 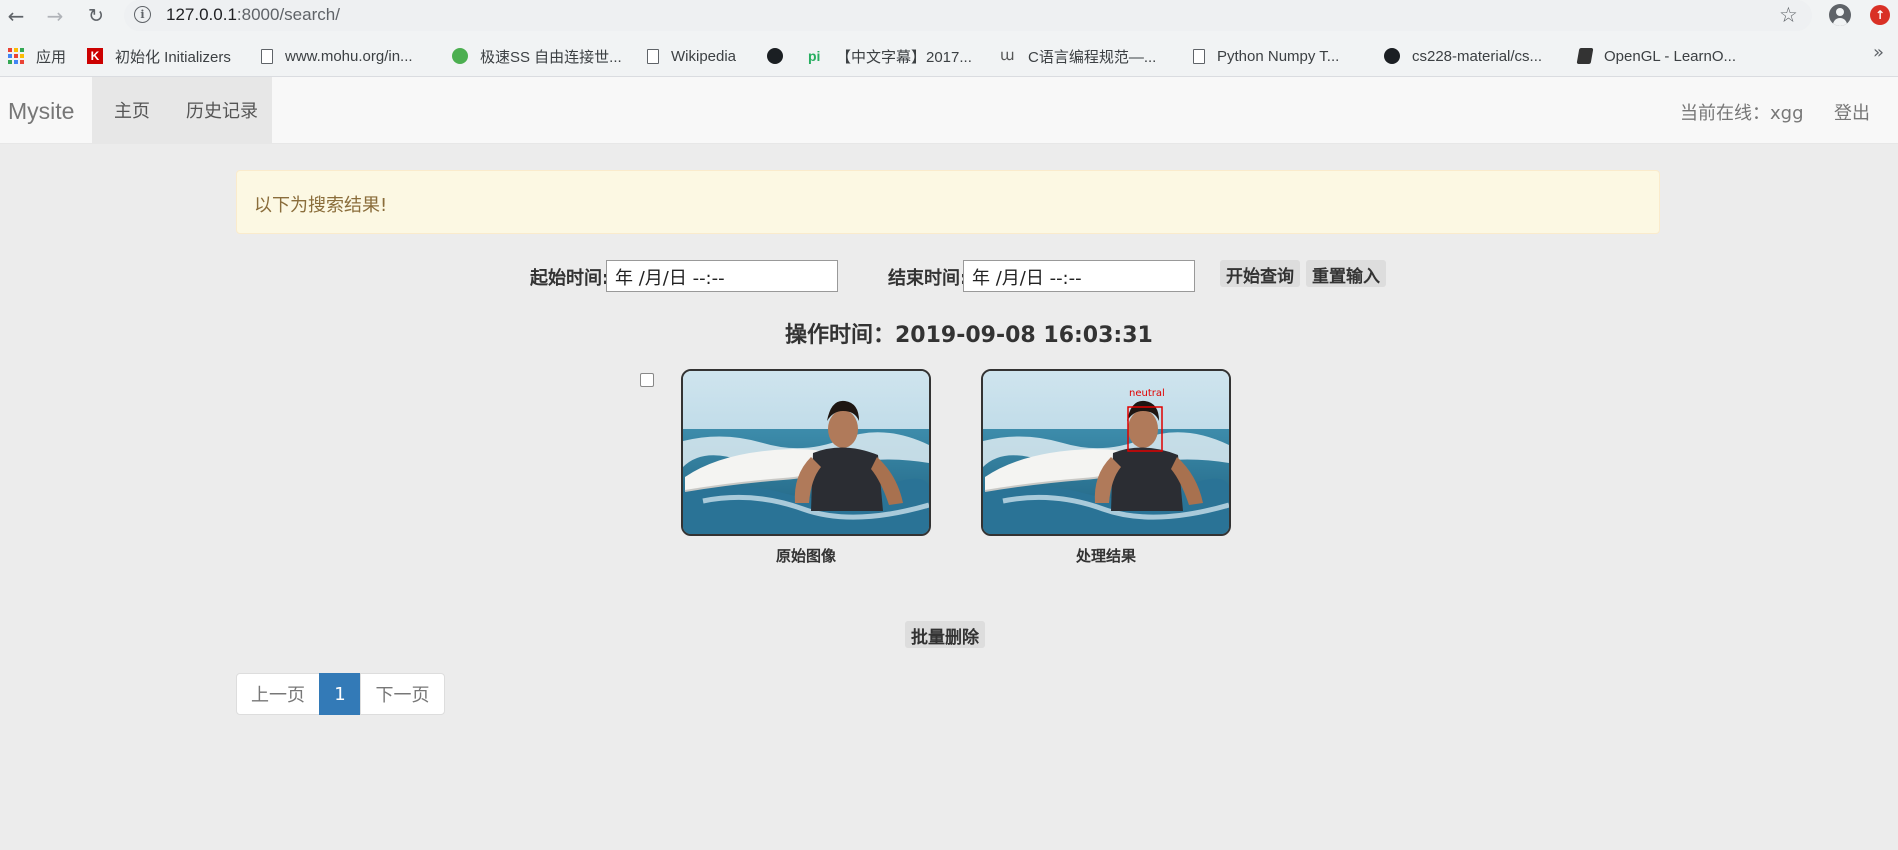 I want to click on bookmark-github, so click(x=781, y=56).